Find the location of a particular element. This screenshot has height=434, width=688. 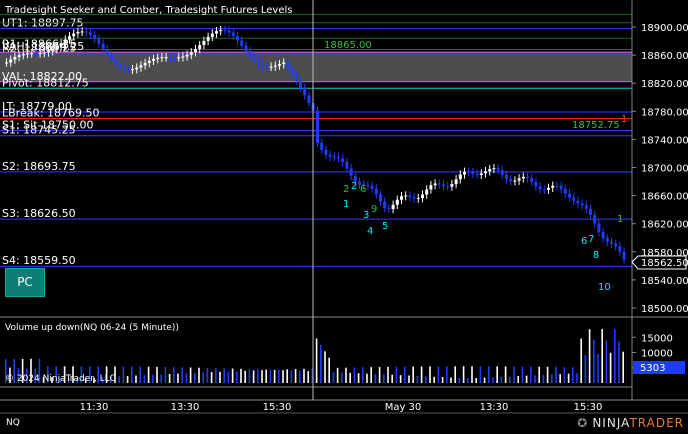

price-tick-label: 18740.00 is located at coordinates (664, 140).